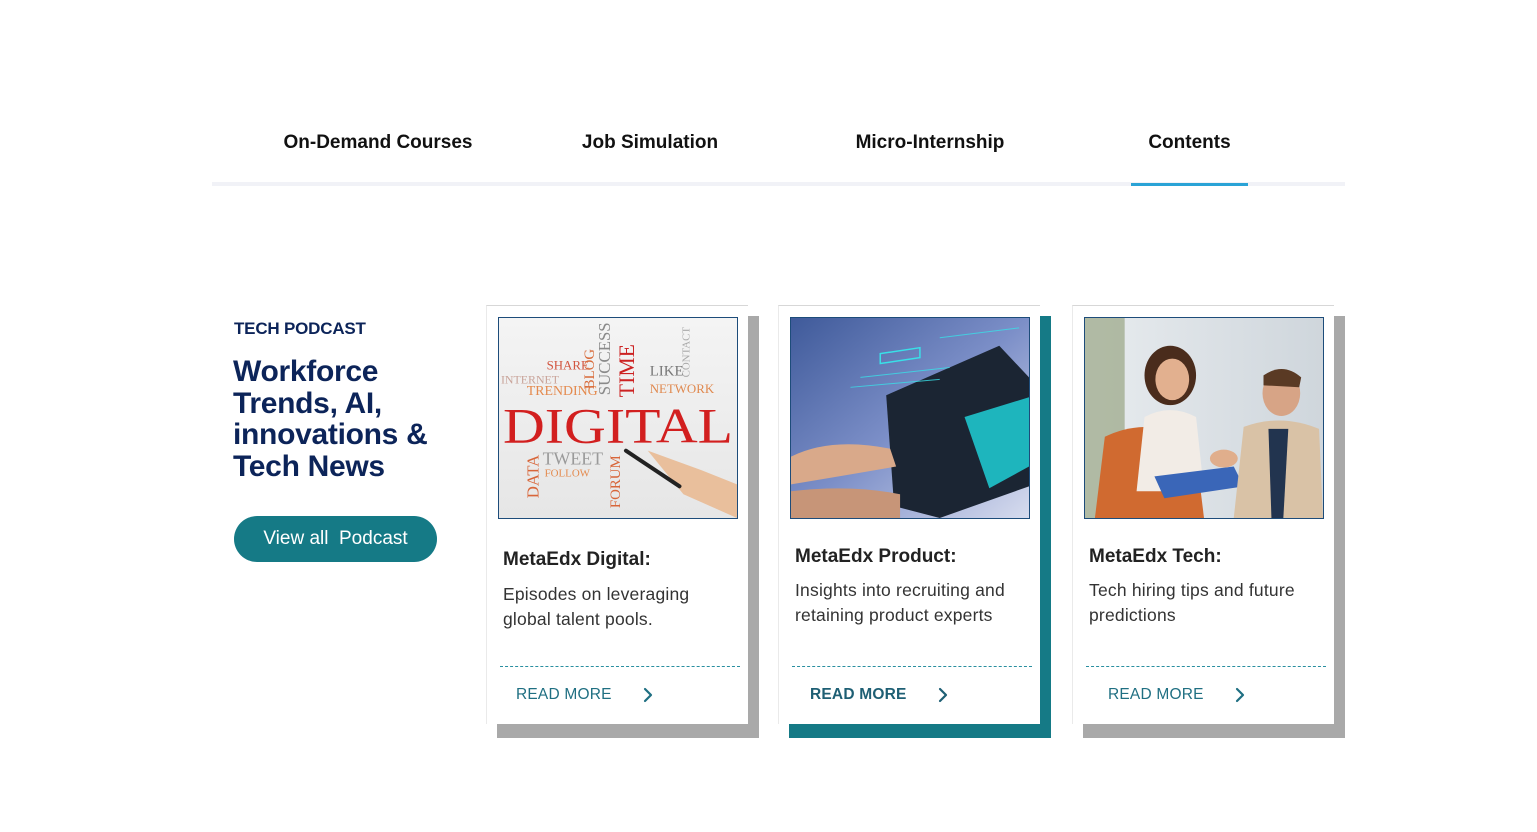  Describe the element at coordinates (1223, 458) in the screenshot. I see `handshake-shape` at that location.